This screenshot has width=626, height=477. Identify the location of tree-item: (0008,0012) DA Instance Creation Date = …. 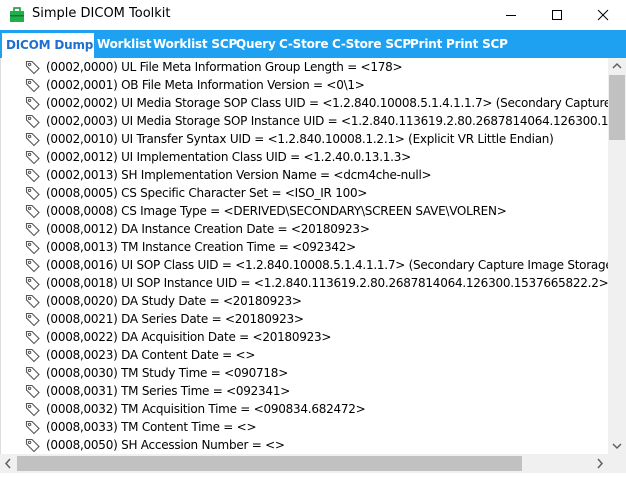
(304, 229).